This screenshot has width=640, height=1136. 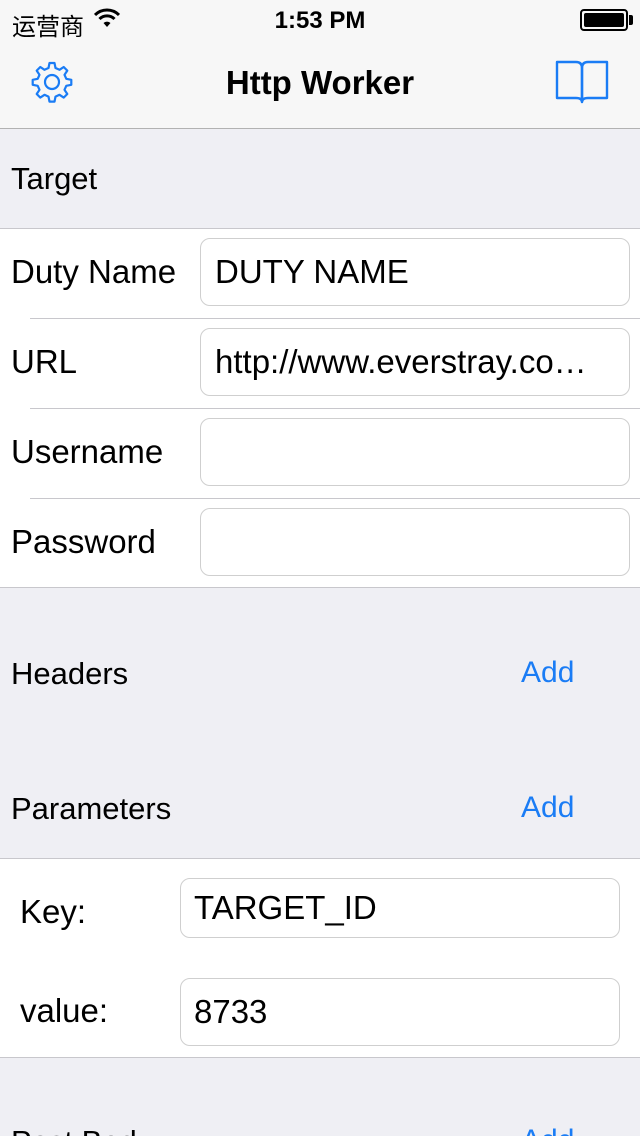 What do you see at coordinates (320, 675) in the screenshot?
I see `headers-section-header: Headers Add` at bounding box center [320, 675].